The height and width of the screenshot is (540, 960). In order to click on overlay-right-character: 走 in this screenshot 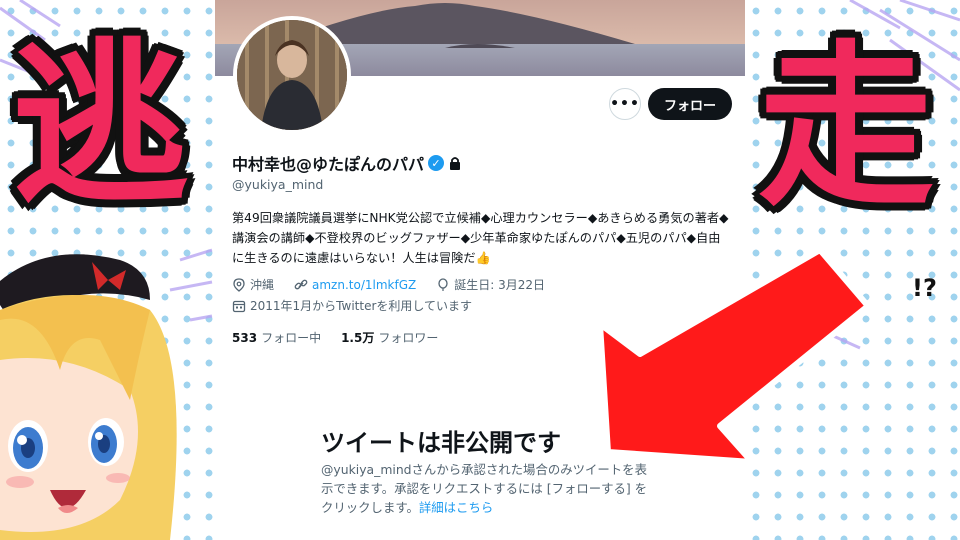, I will do `click(846, 127)`.